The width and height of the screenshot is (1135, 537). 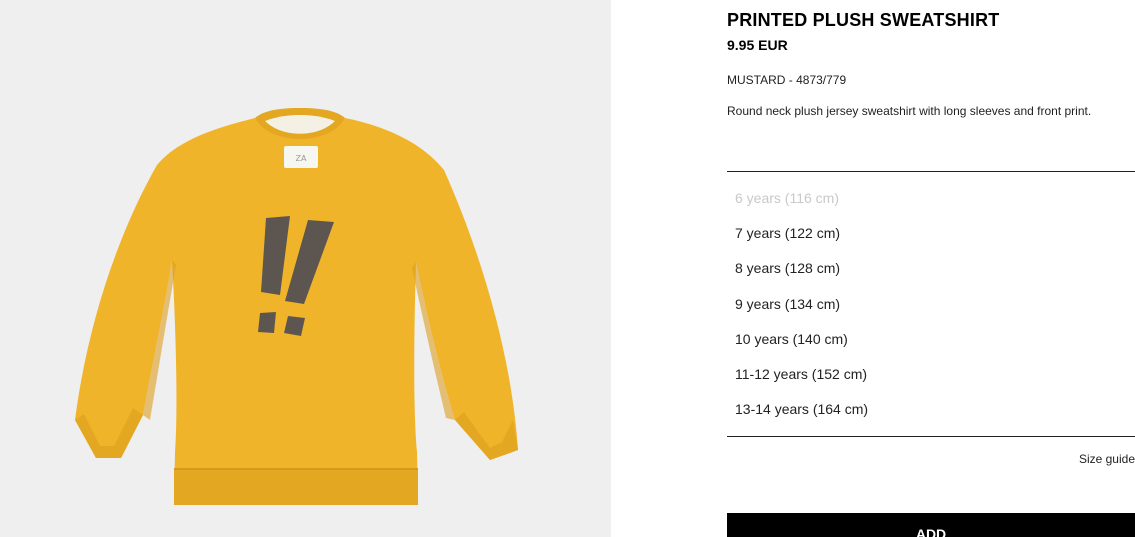 I want to click on size-option-8-years: 8 years (128 cm), so click(x=931, y=268).